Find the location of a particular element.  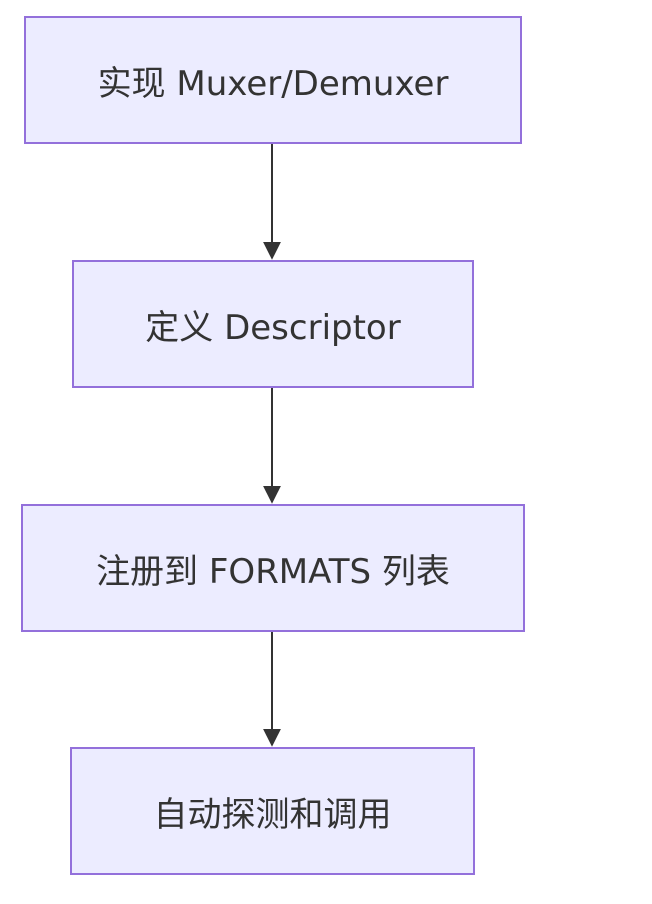

node-define-descriptor: 定义 Descriptor is located at coordinates (273, 324).